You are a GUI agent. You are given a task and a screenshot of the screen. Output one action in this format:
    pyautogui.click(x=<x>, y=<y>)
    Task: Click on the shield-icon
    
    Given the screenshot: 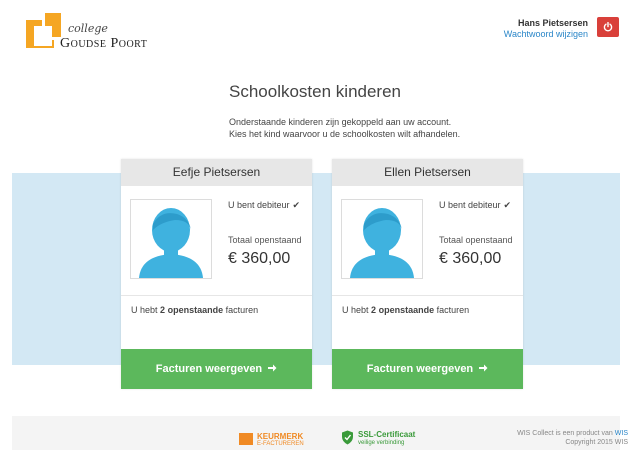 What is the action you would take?
    pyautogui.click(x=347, y=437)
    